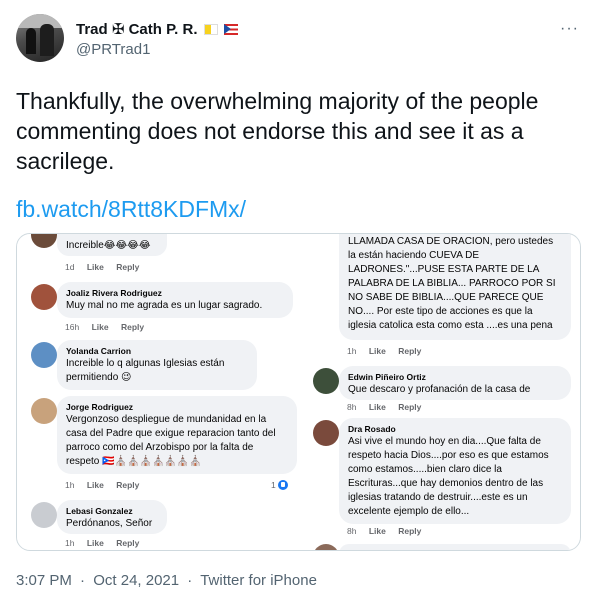 Image resolution: width=595 pixels, height=600 pixels. What do you see at coordinates (455, 377) in the screenshot?
I see `comment-author: Edwin Piñeiro Ortiz` at bounding box center [455, 377].